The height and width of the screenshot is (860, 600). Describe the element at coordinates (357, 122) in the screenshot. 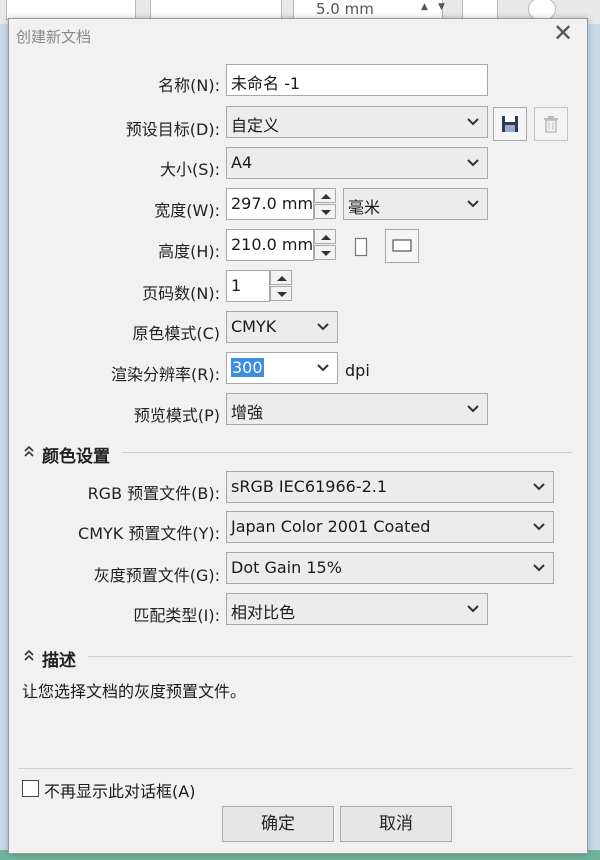

I see `preset-select: 自定义` at that location.